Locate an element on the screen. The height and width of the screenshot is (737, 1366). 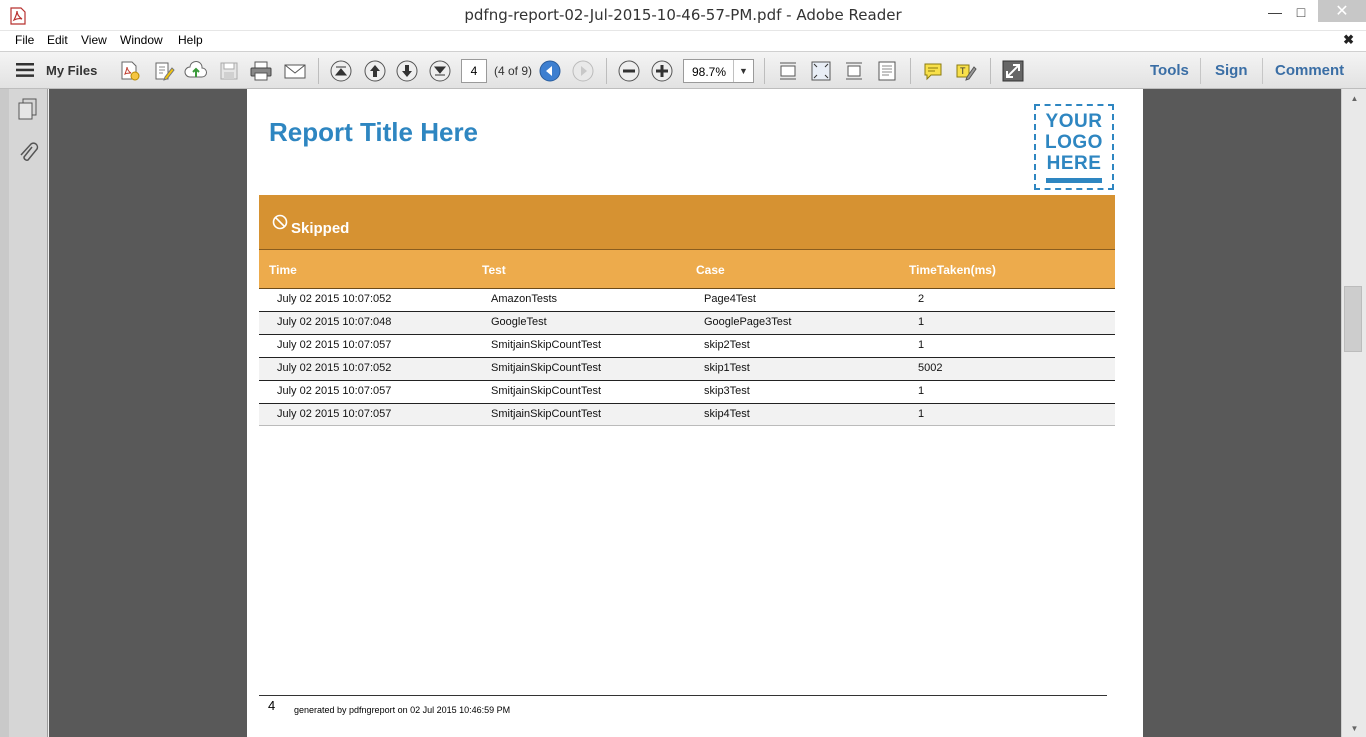
scroll-down-icon: ▼ is located at coordinates (1354, 728).